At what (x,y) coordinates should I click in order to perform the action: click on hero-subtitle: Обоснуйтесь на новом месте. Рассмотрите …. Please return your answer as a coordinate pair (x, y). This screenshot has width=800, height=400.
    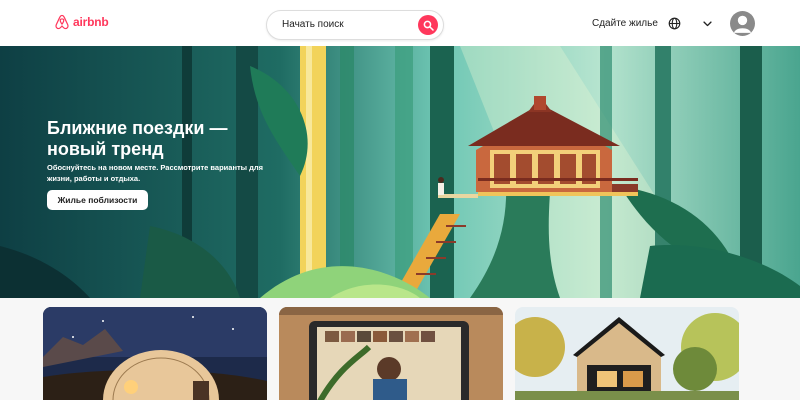
    Looking at the image, I should click on (155, 173).